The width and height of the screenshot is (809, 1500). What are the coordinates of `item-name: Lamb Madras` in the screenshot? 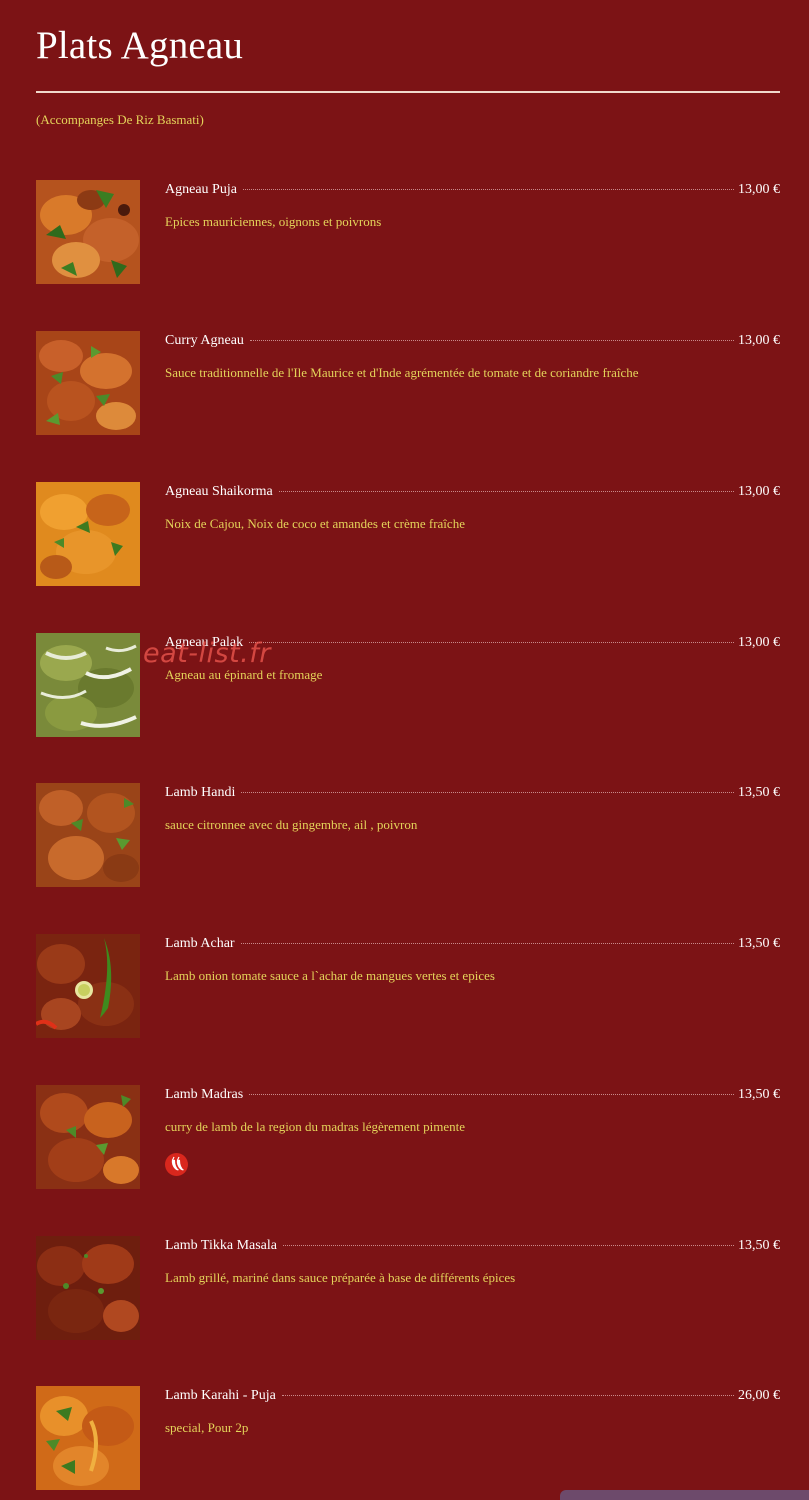 It's located at (204, 1094).